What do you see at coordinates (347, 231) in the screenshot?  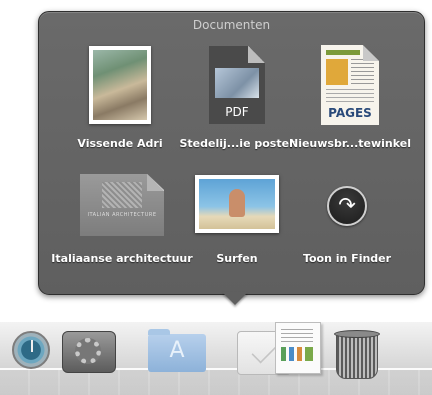 I see `show-in-finder-button: ↷ Toon in Finder` at bounding box center [347, 231].